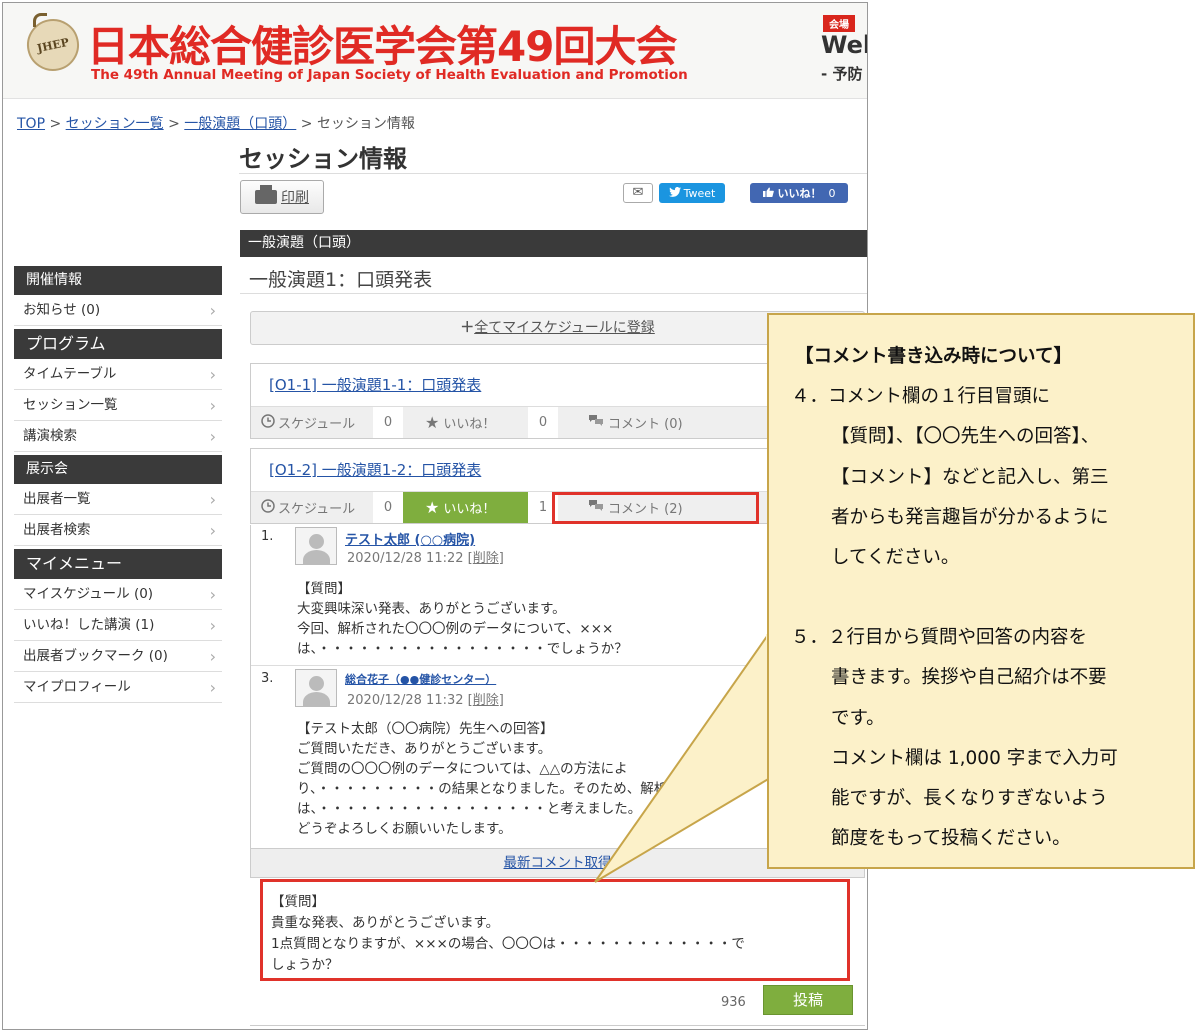  Describe the element at coordinates (240, 124) in the screenshot. I see `breadcrumb-category: 一般演題（口頭）` at that location.